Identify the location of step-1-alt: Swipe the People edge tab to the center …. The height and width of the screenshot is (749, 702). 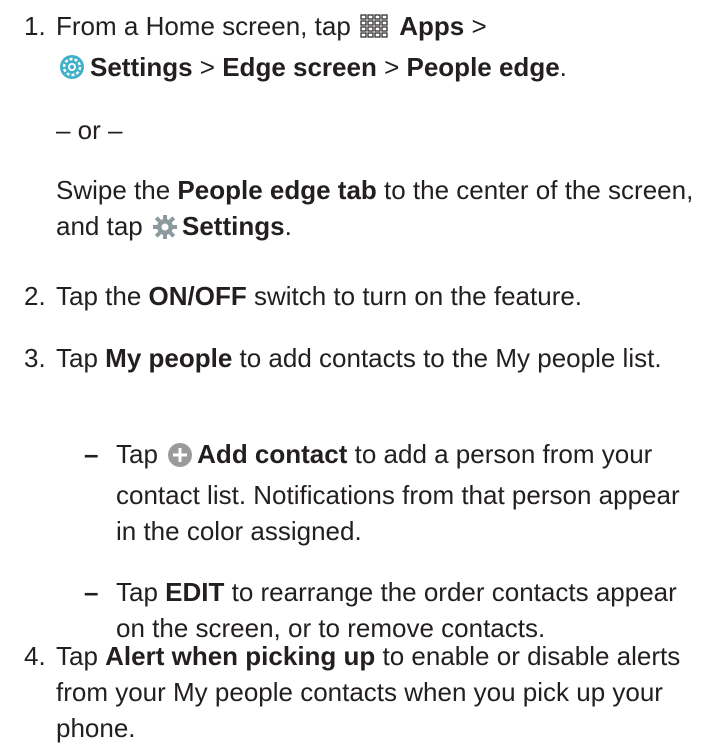
(375, 210).